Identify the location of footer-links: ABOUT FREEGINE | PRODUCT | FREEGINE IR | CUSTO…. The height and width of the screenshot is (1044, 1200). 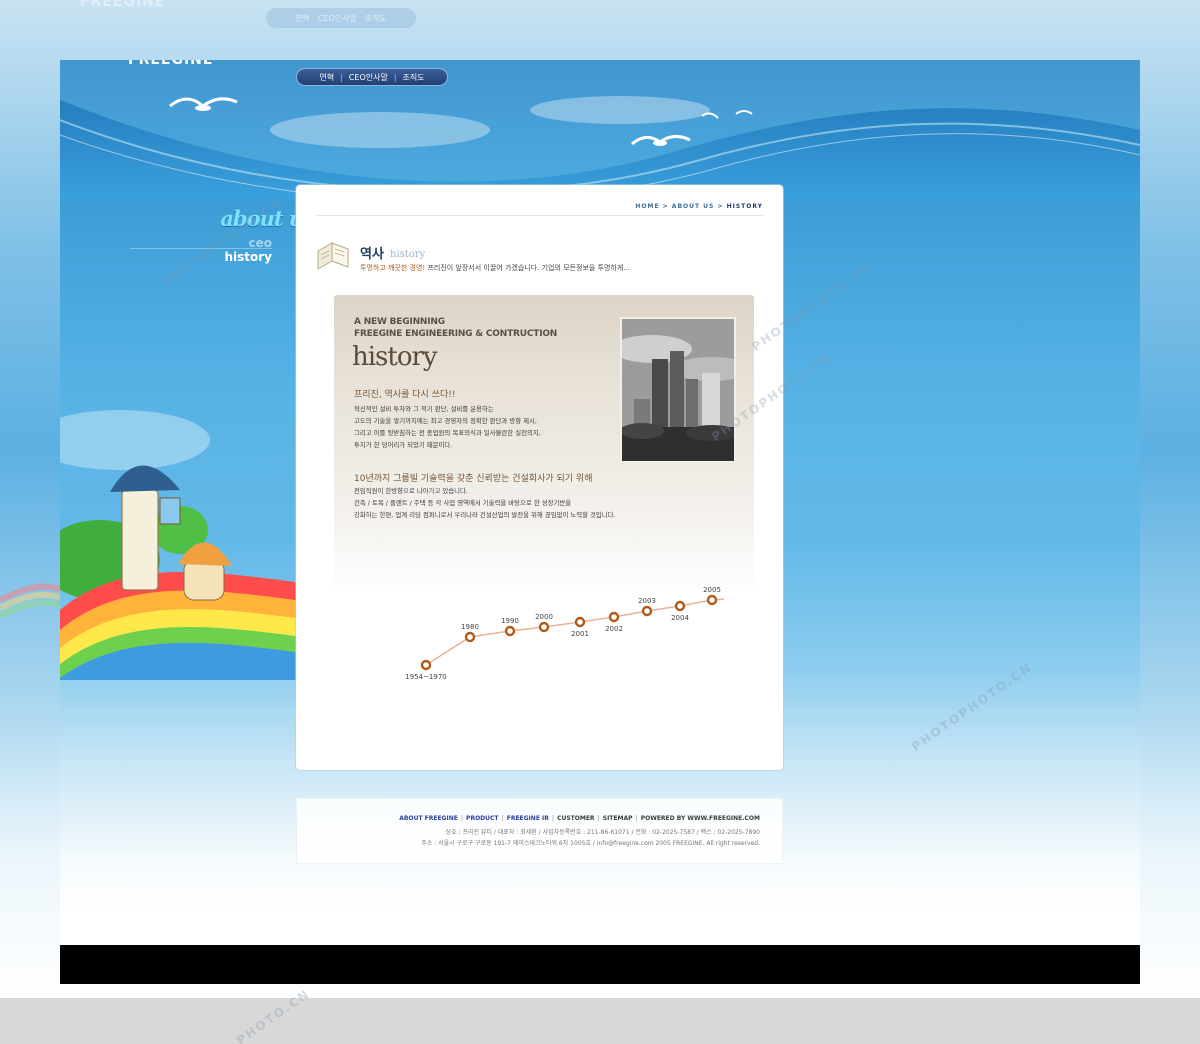
(579, 818).